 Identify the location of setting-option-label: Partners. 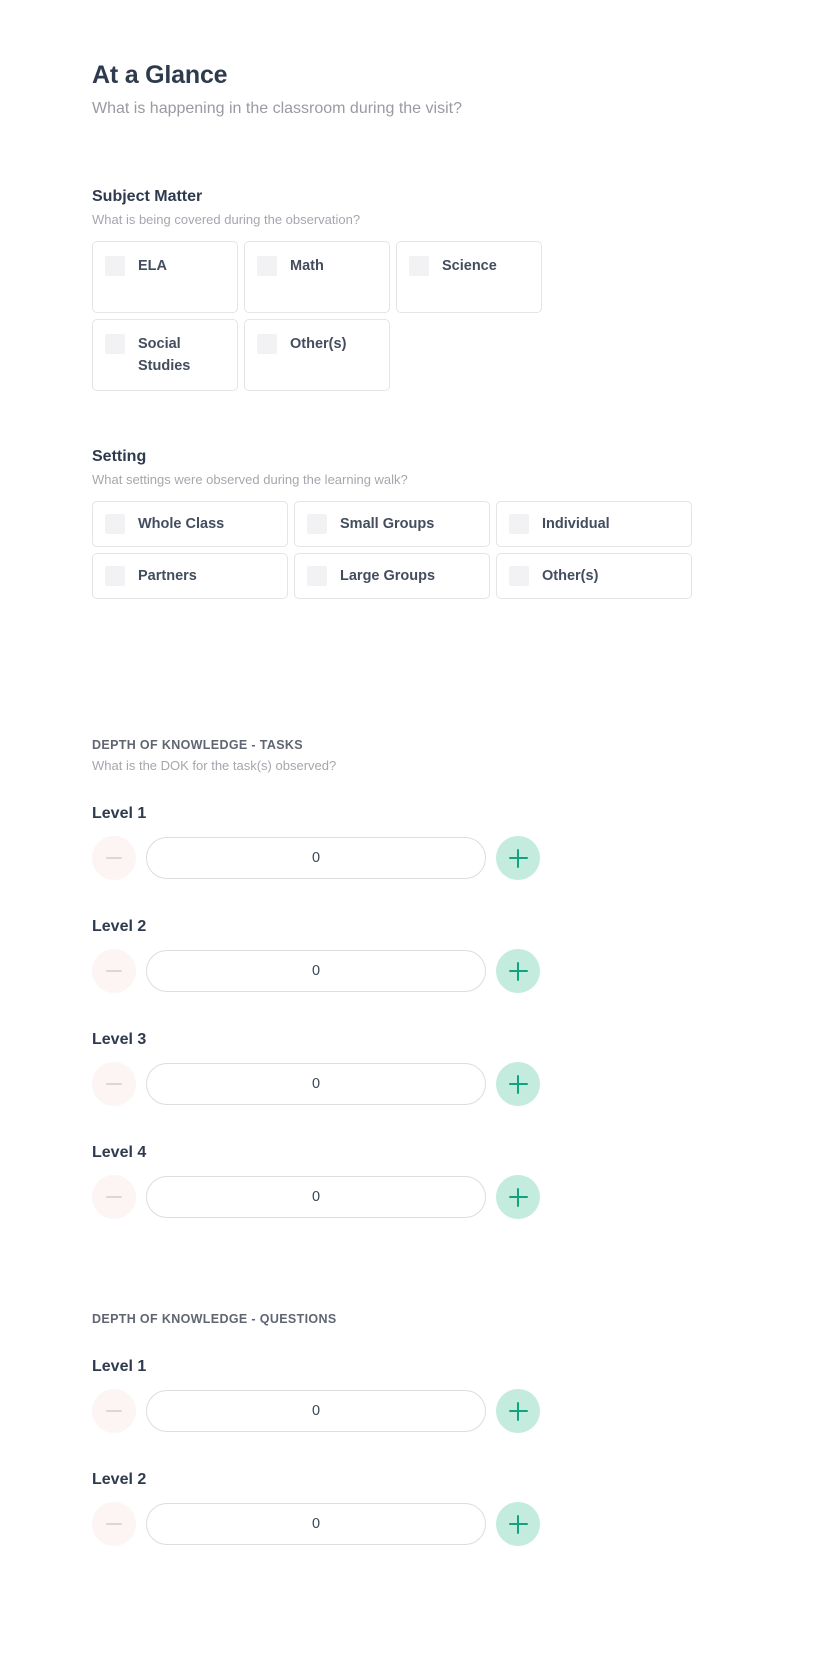
(167, 576).